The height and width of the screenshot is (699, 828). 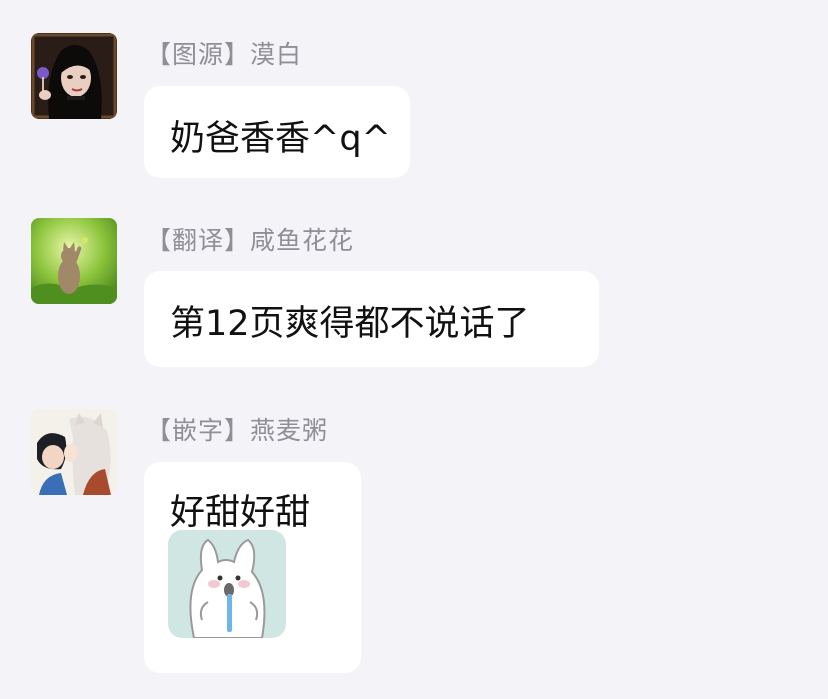 I want to click on white-bunny-sticker-icon, so click(x=227, y=584).